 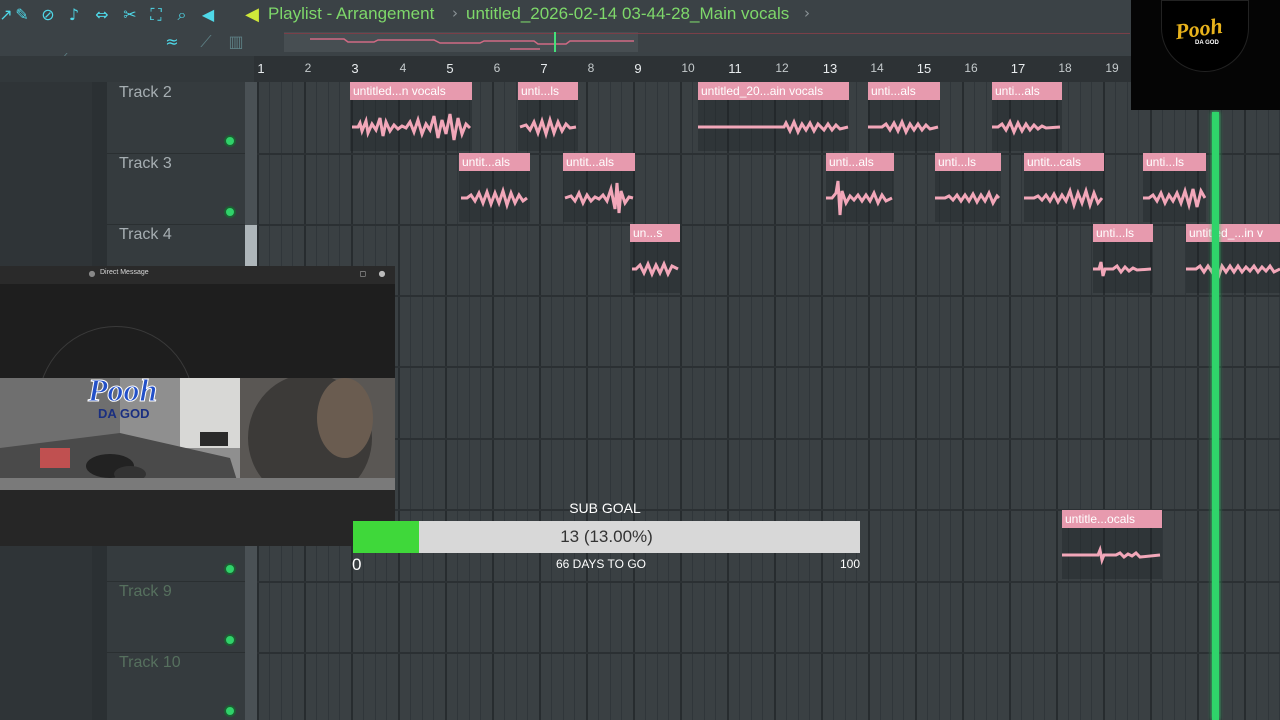 What do you see at coordinates (1112, 544) in the screenshot?
I see `audio-clip: untitle...ocals` at bounding box center [1112, 544].